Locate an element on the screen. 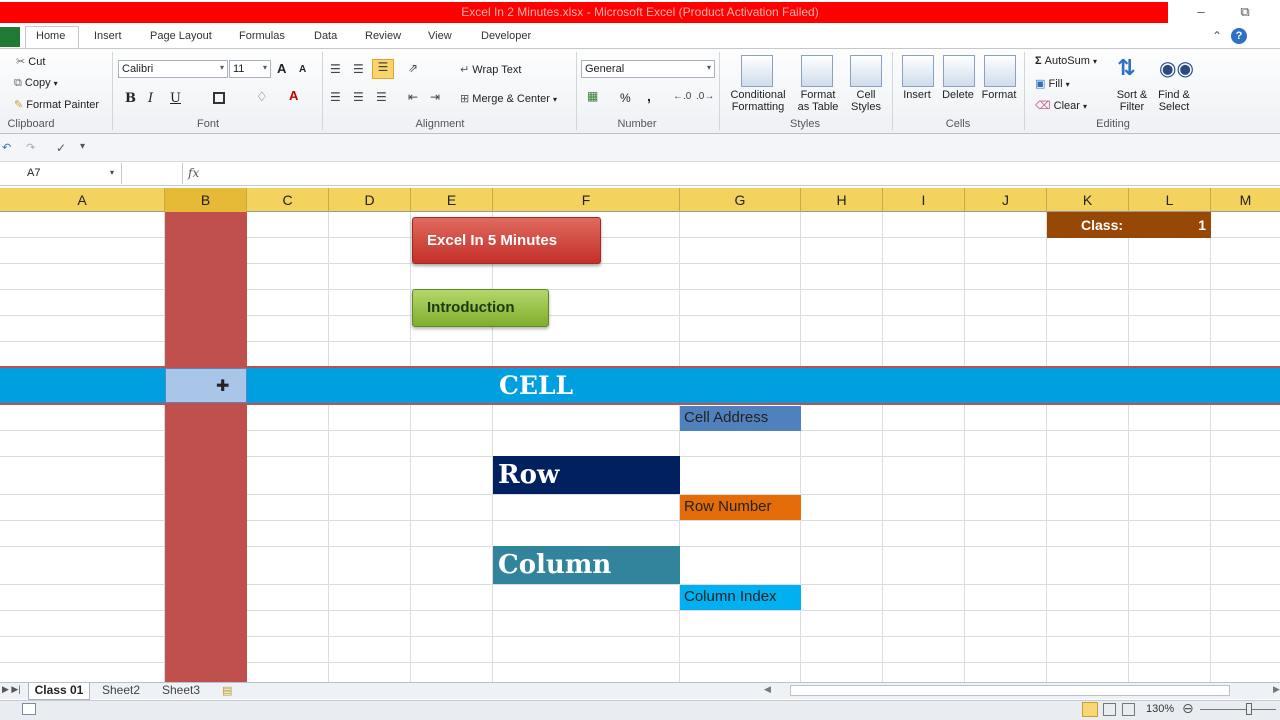  column-header-a: A is located at coordinates (82, 200).